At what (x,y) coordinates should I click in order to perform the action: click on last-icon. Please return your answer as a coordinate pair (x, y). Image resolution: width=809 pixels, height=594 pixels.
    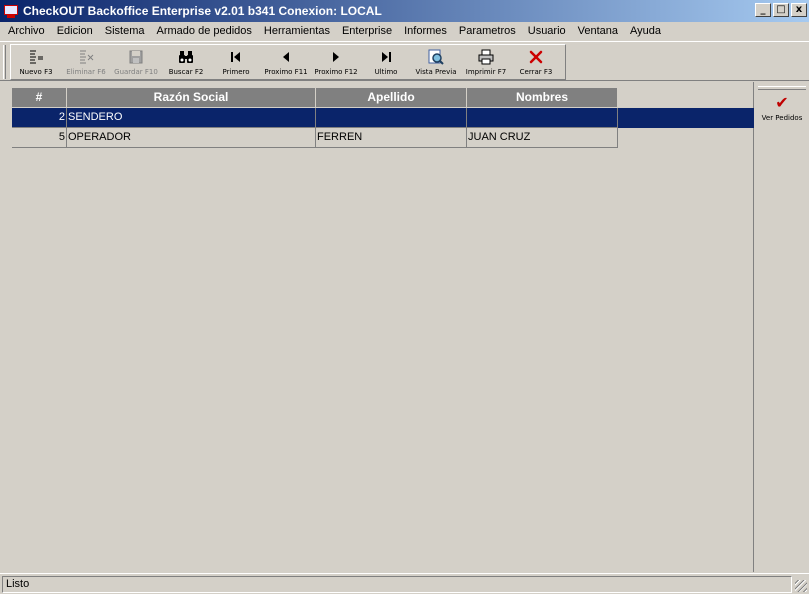
    Looking at the image, I should click on (386, 57).